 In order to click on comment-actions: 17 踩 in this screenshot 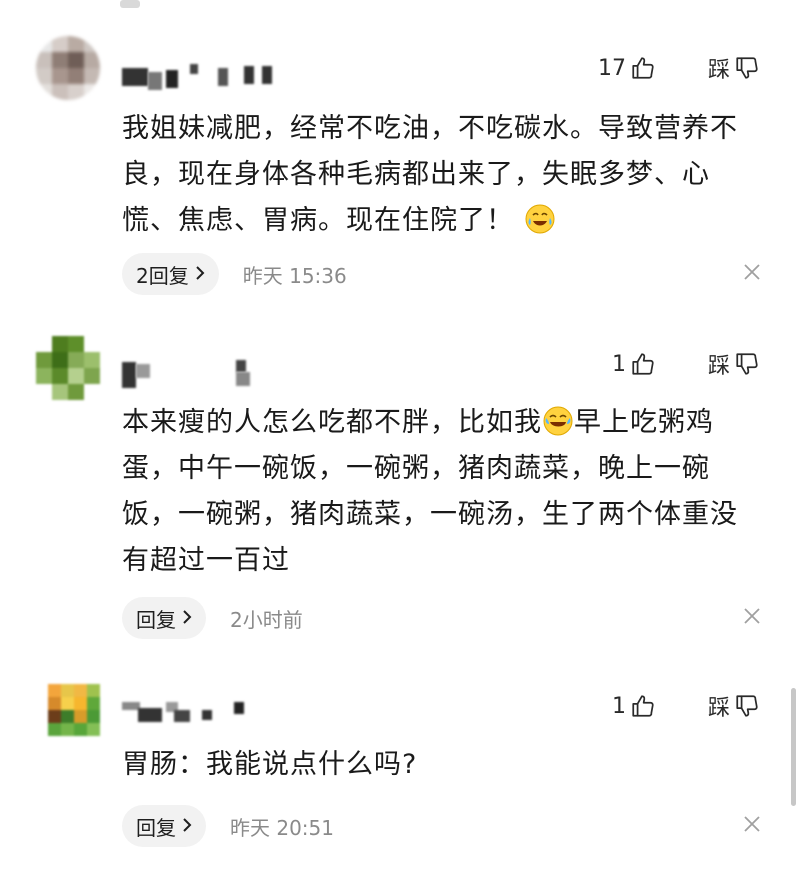, I will do `click(679, 68)`.